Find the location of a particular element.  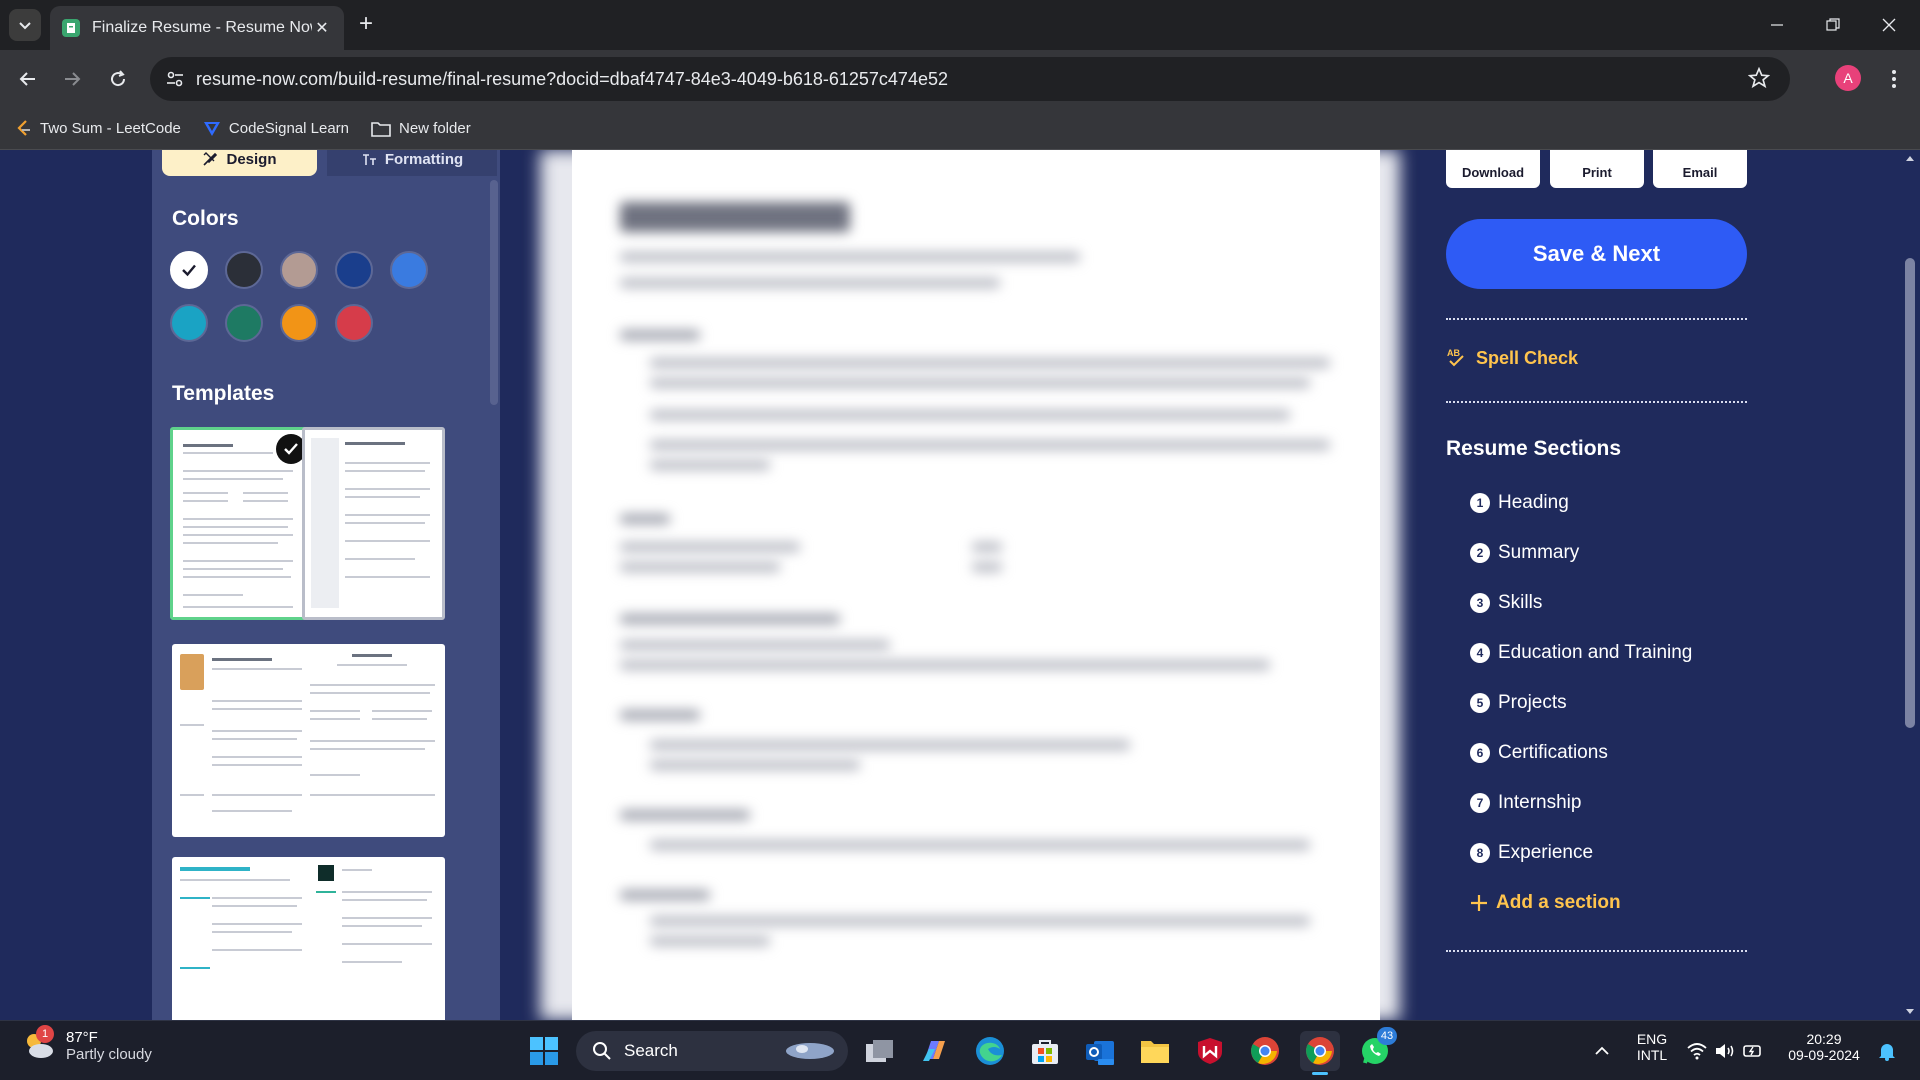

minimize-icon is located at coordinates (1777, 25).